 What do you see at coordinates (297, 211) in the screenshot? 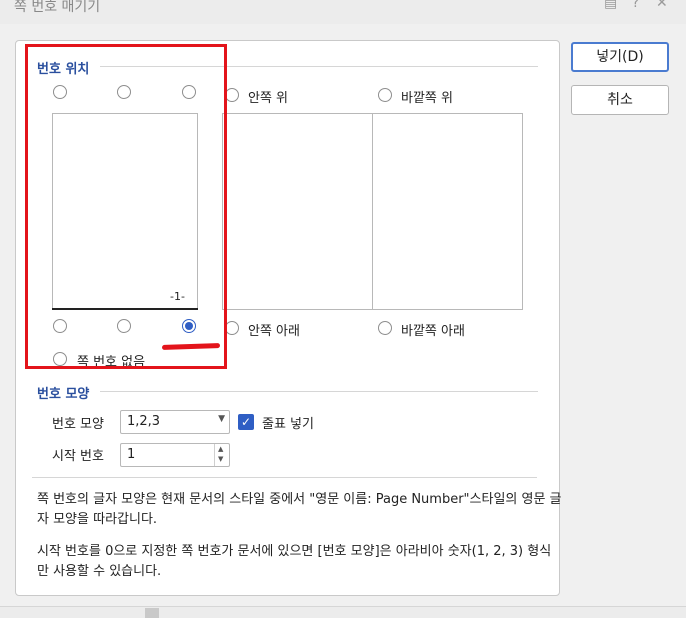
I see `preview-page-left` at bounding box center [297, 211].